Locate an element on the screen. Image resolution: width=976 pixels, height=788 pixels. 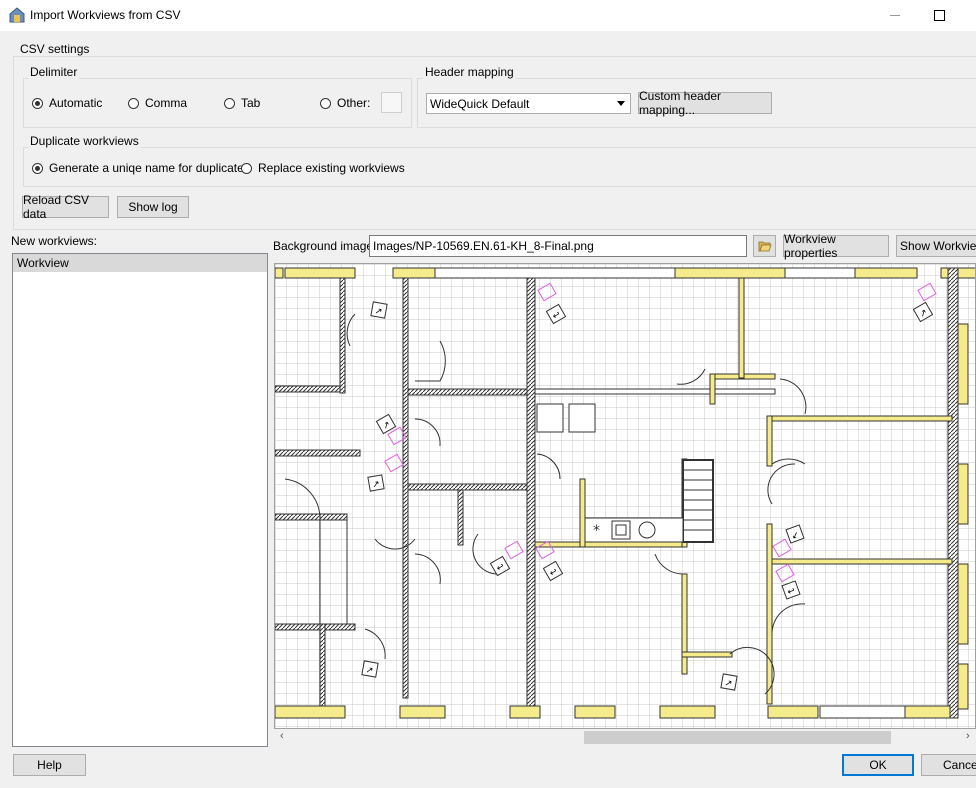
chevron-down-icon is located at coordinates (621, 103).